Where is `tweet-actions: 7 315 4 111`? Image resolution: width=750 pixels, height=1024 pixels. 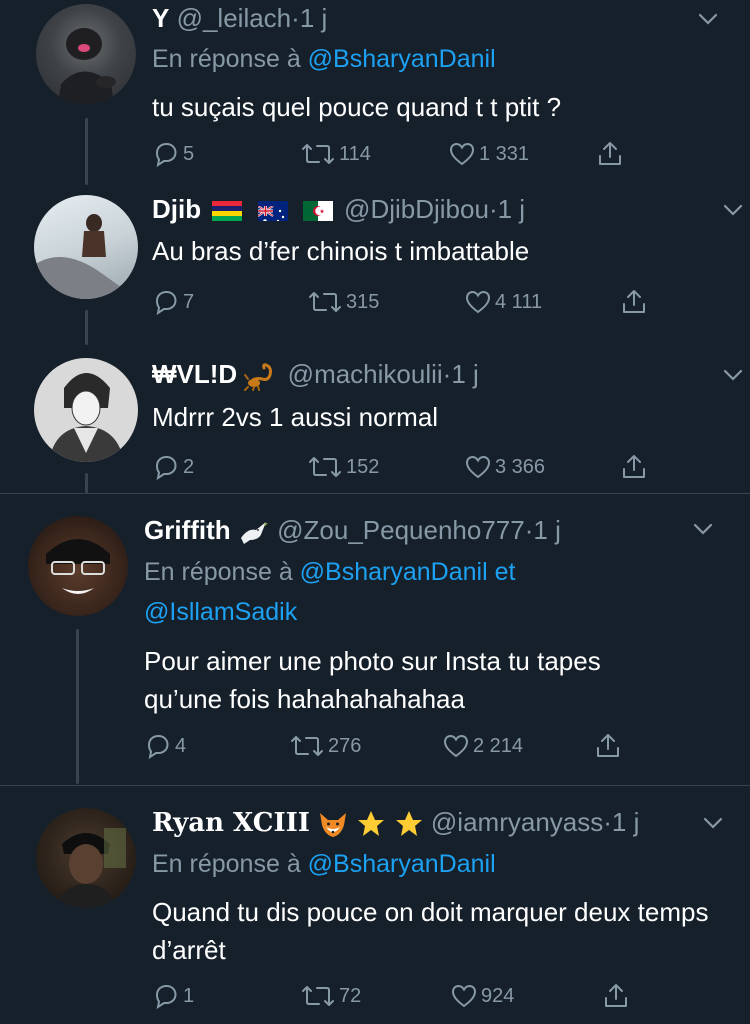 tweet-actions: 7 315 4 111 is located at coordinates (412, 303).